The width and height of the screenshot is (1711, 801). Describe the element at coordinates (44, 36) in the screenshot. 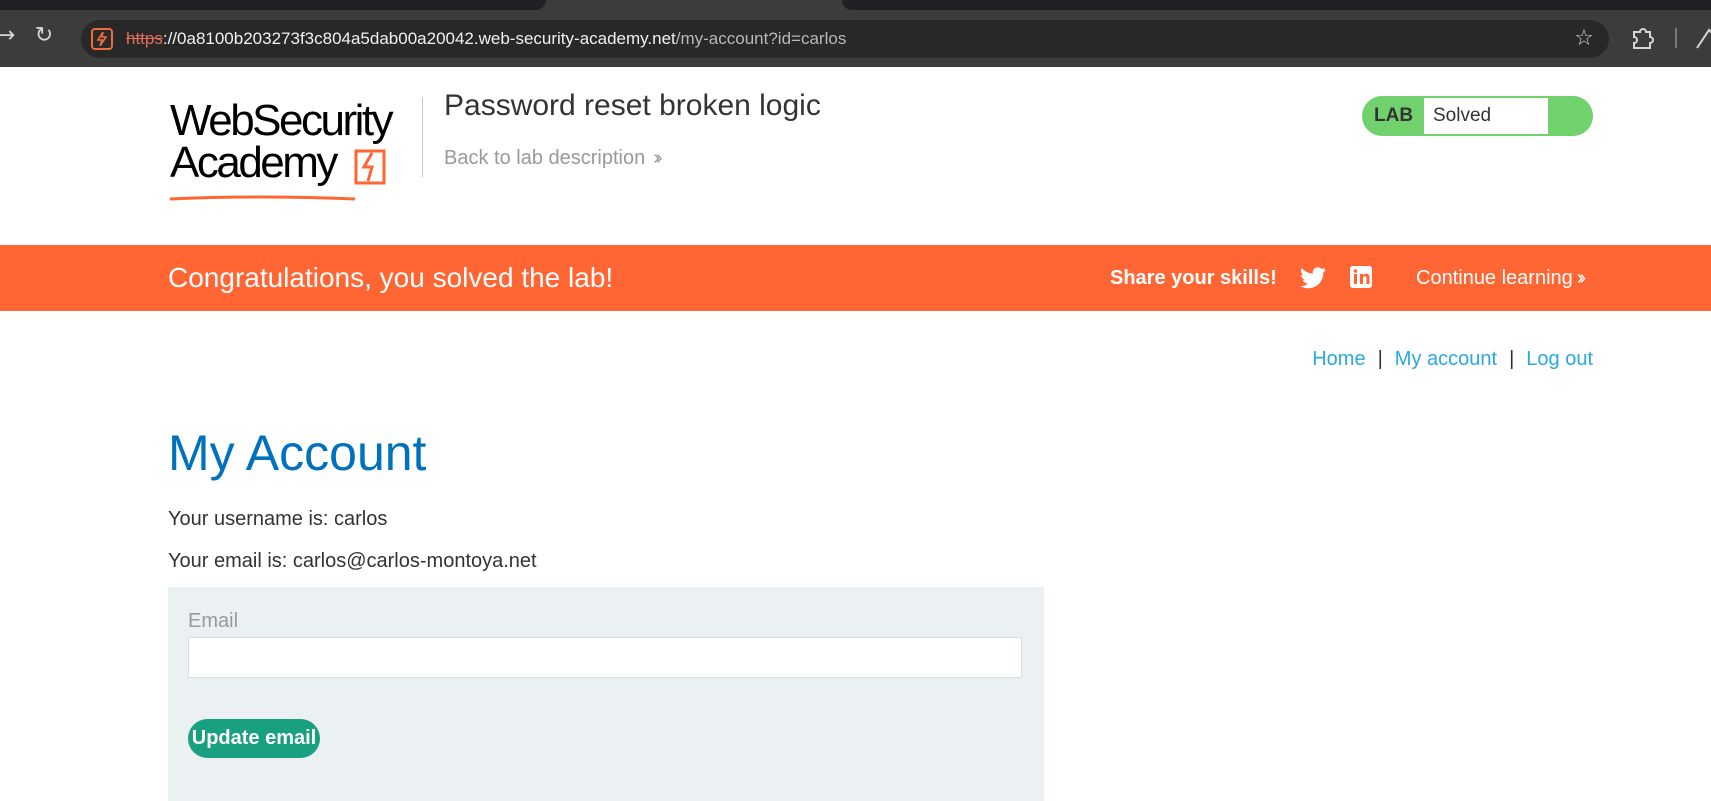

I see `reload-icon: ↻` at that location.